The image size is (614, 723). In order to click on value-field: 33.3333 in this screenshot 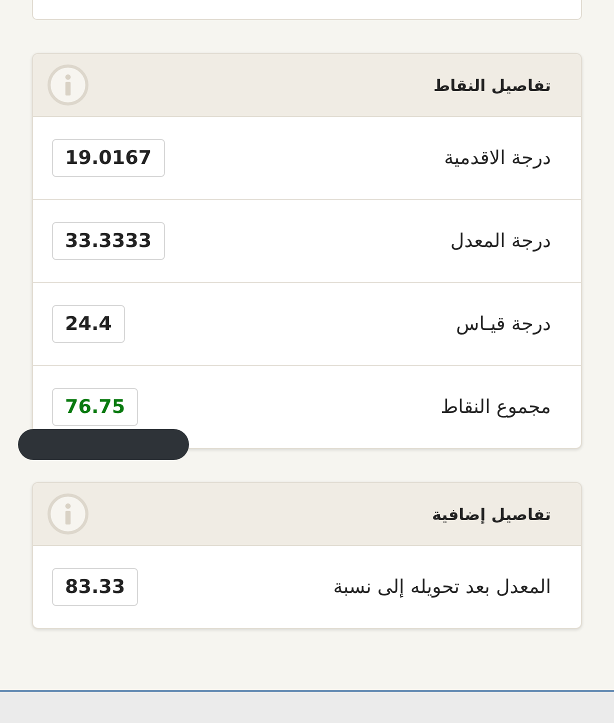, I will do `click(108, 241)`.